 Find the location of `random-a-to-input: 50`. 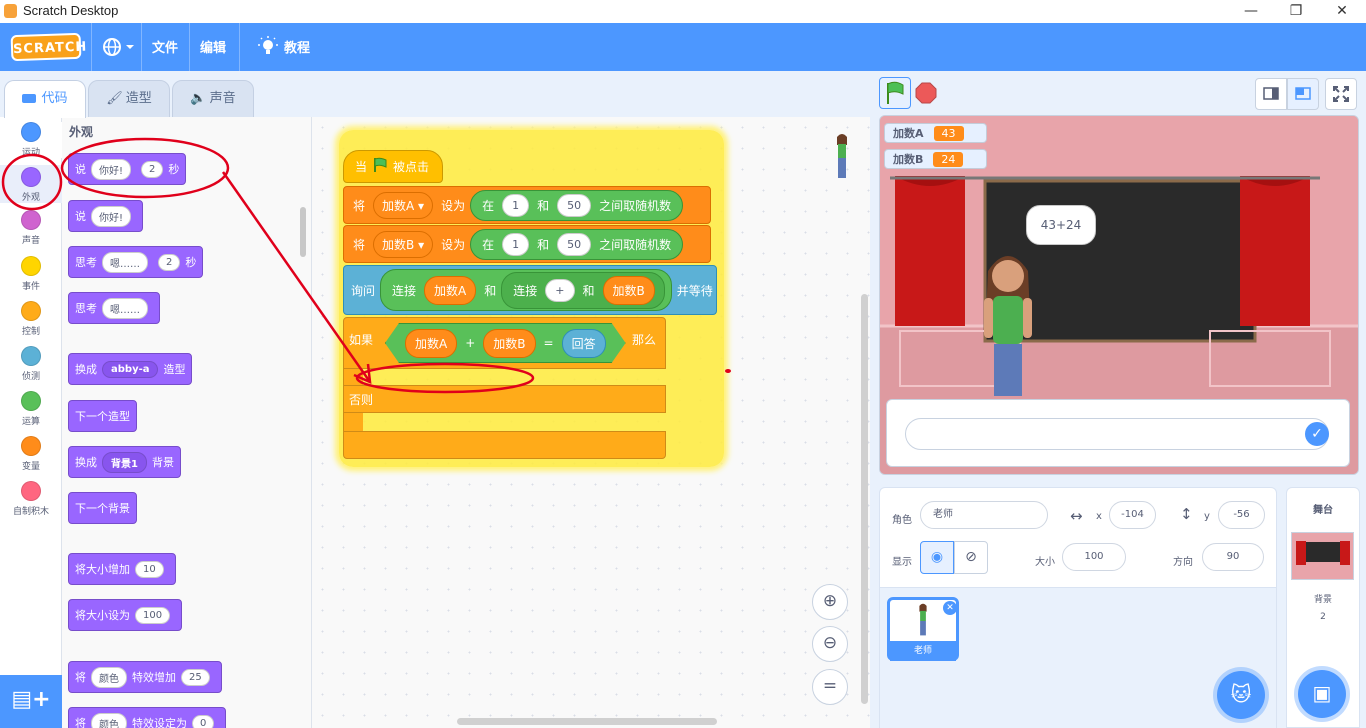

random-a-to-input: 50 is located at coordinates (574, 205).